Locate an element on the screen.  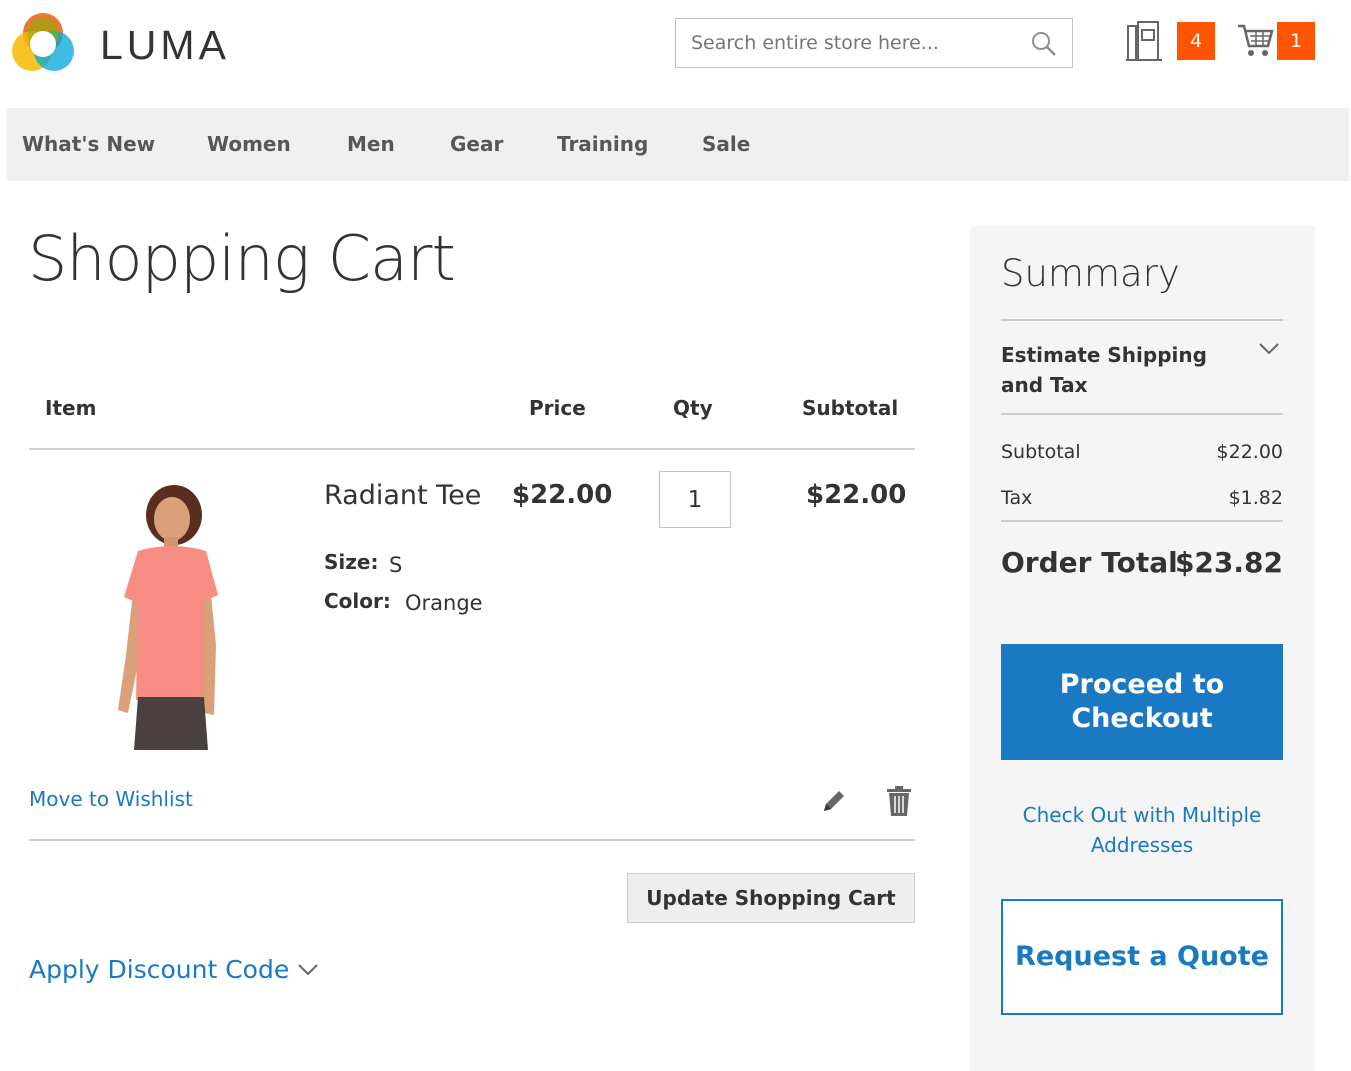
nav-item-gear: Gear is located at coordinates (476, 144).